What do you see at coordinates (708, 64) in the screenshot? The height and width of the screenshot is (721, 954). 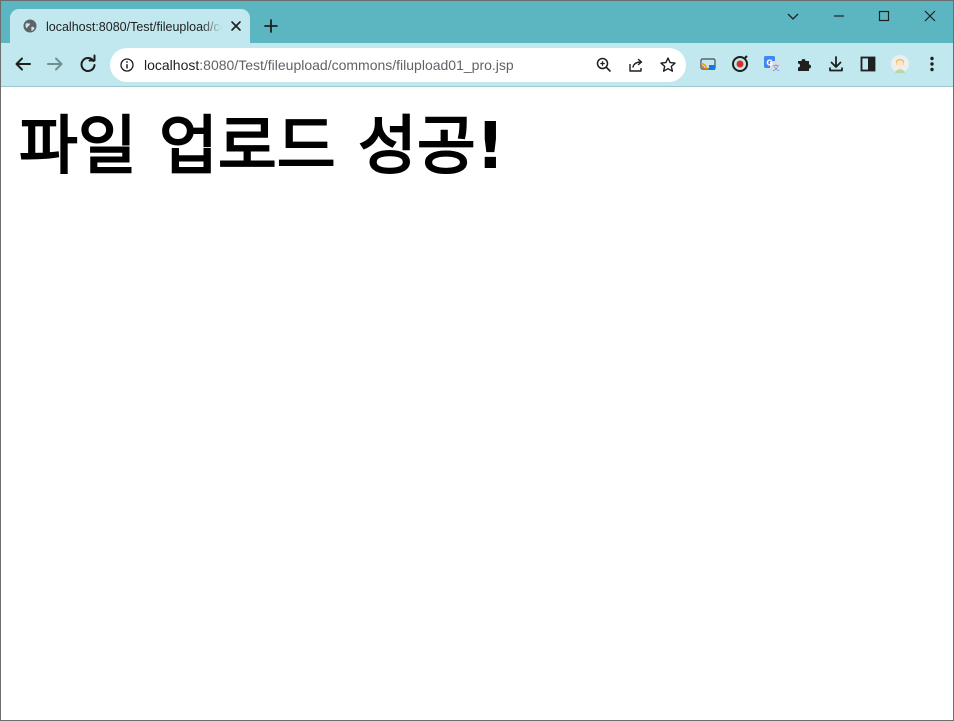 I see `cast-icon` at bounding box center [708, 64].